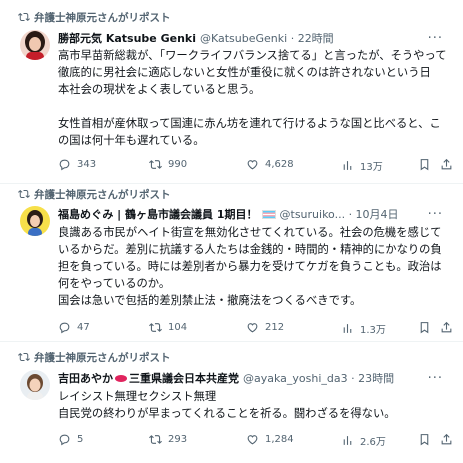 The width and height of the screenshot is (463, 463). What do you see at coordinates (184, 378) in the screenshot?
I see `author-name-suffix: 三重県議会日本共産党` at bounding box center [184, 378].